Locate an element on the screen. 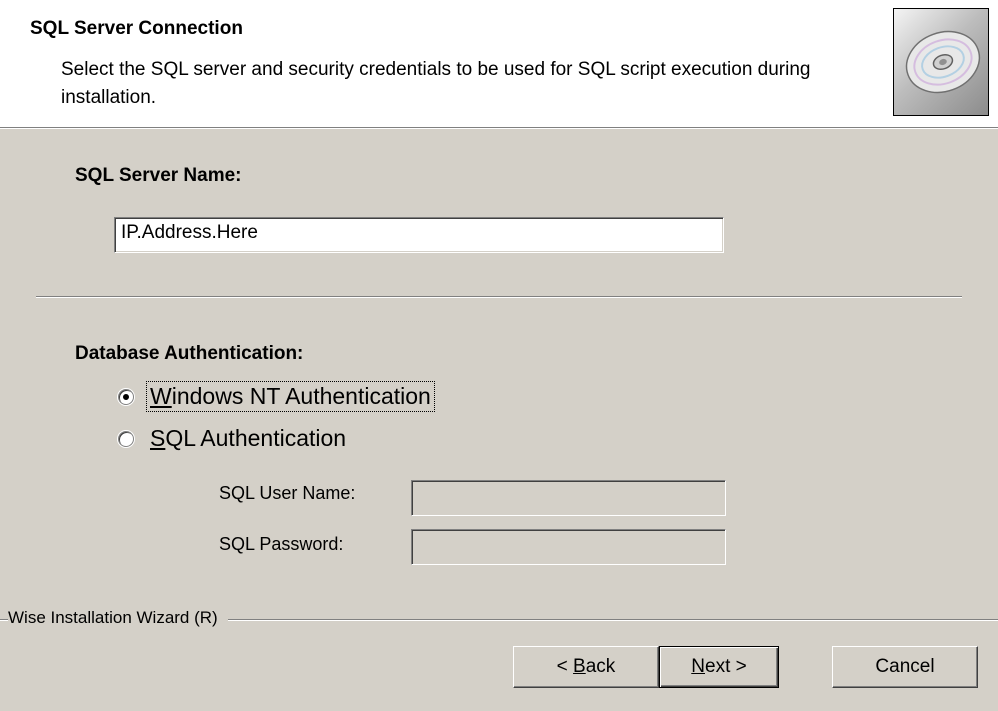 Image resolution: width=998 pixels, height=711 pixels. radio-button-checked is located at coordinates (126, 396).